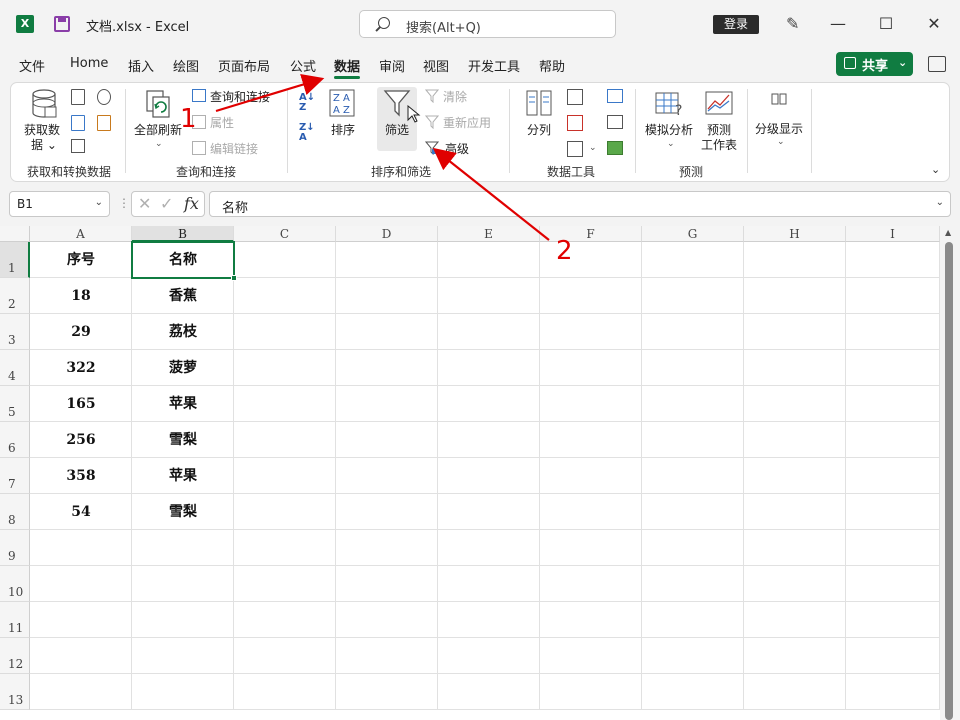 This screenshot has width=960, height=720. Describe the element at coordinates (575, 149) in the screenshot. I see `data-validation-icon` at that location.